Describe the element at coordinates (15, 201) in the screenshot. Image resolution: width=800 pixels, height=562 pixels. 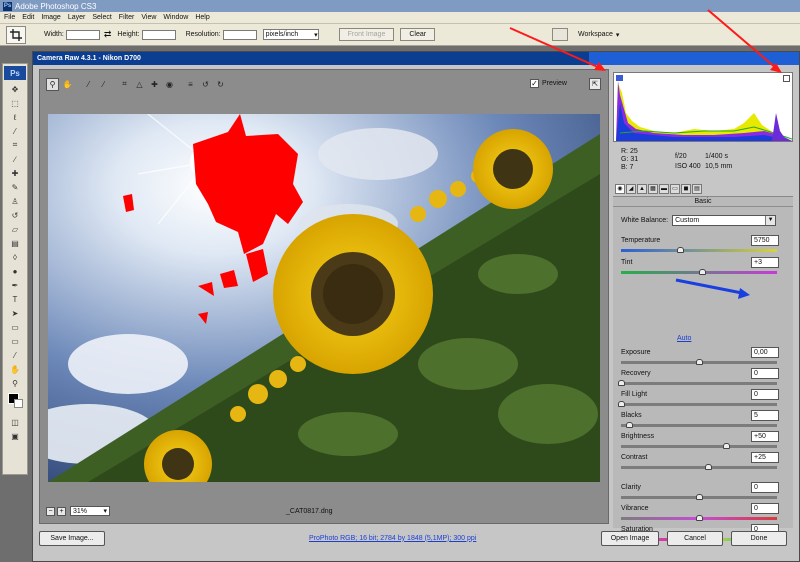
I see `clone-stamp-icon: ♙` at that location.